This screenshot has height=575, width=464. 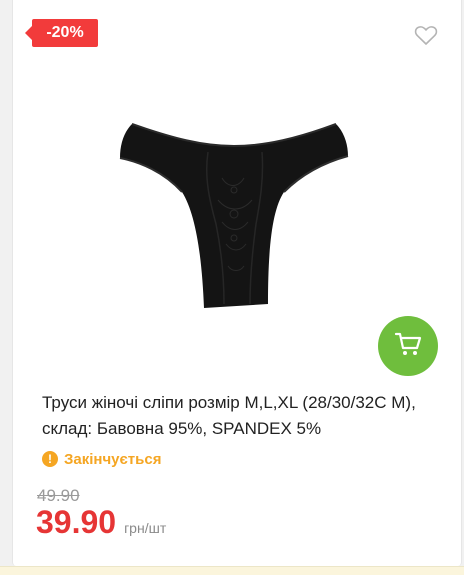 I want to click on cart-icon, so click(x=408, y=346).